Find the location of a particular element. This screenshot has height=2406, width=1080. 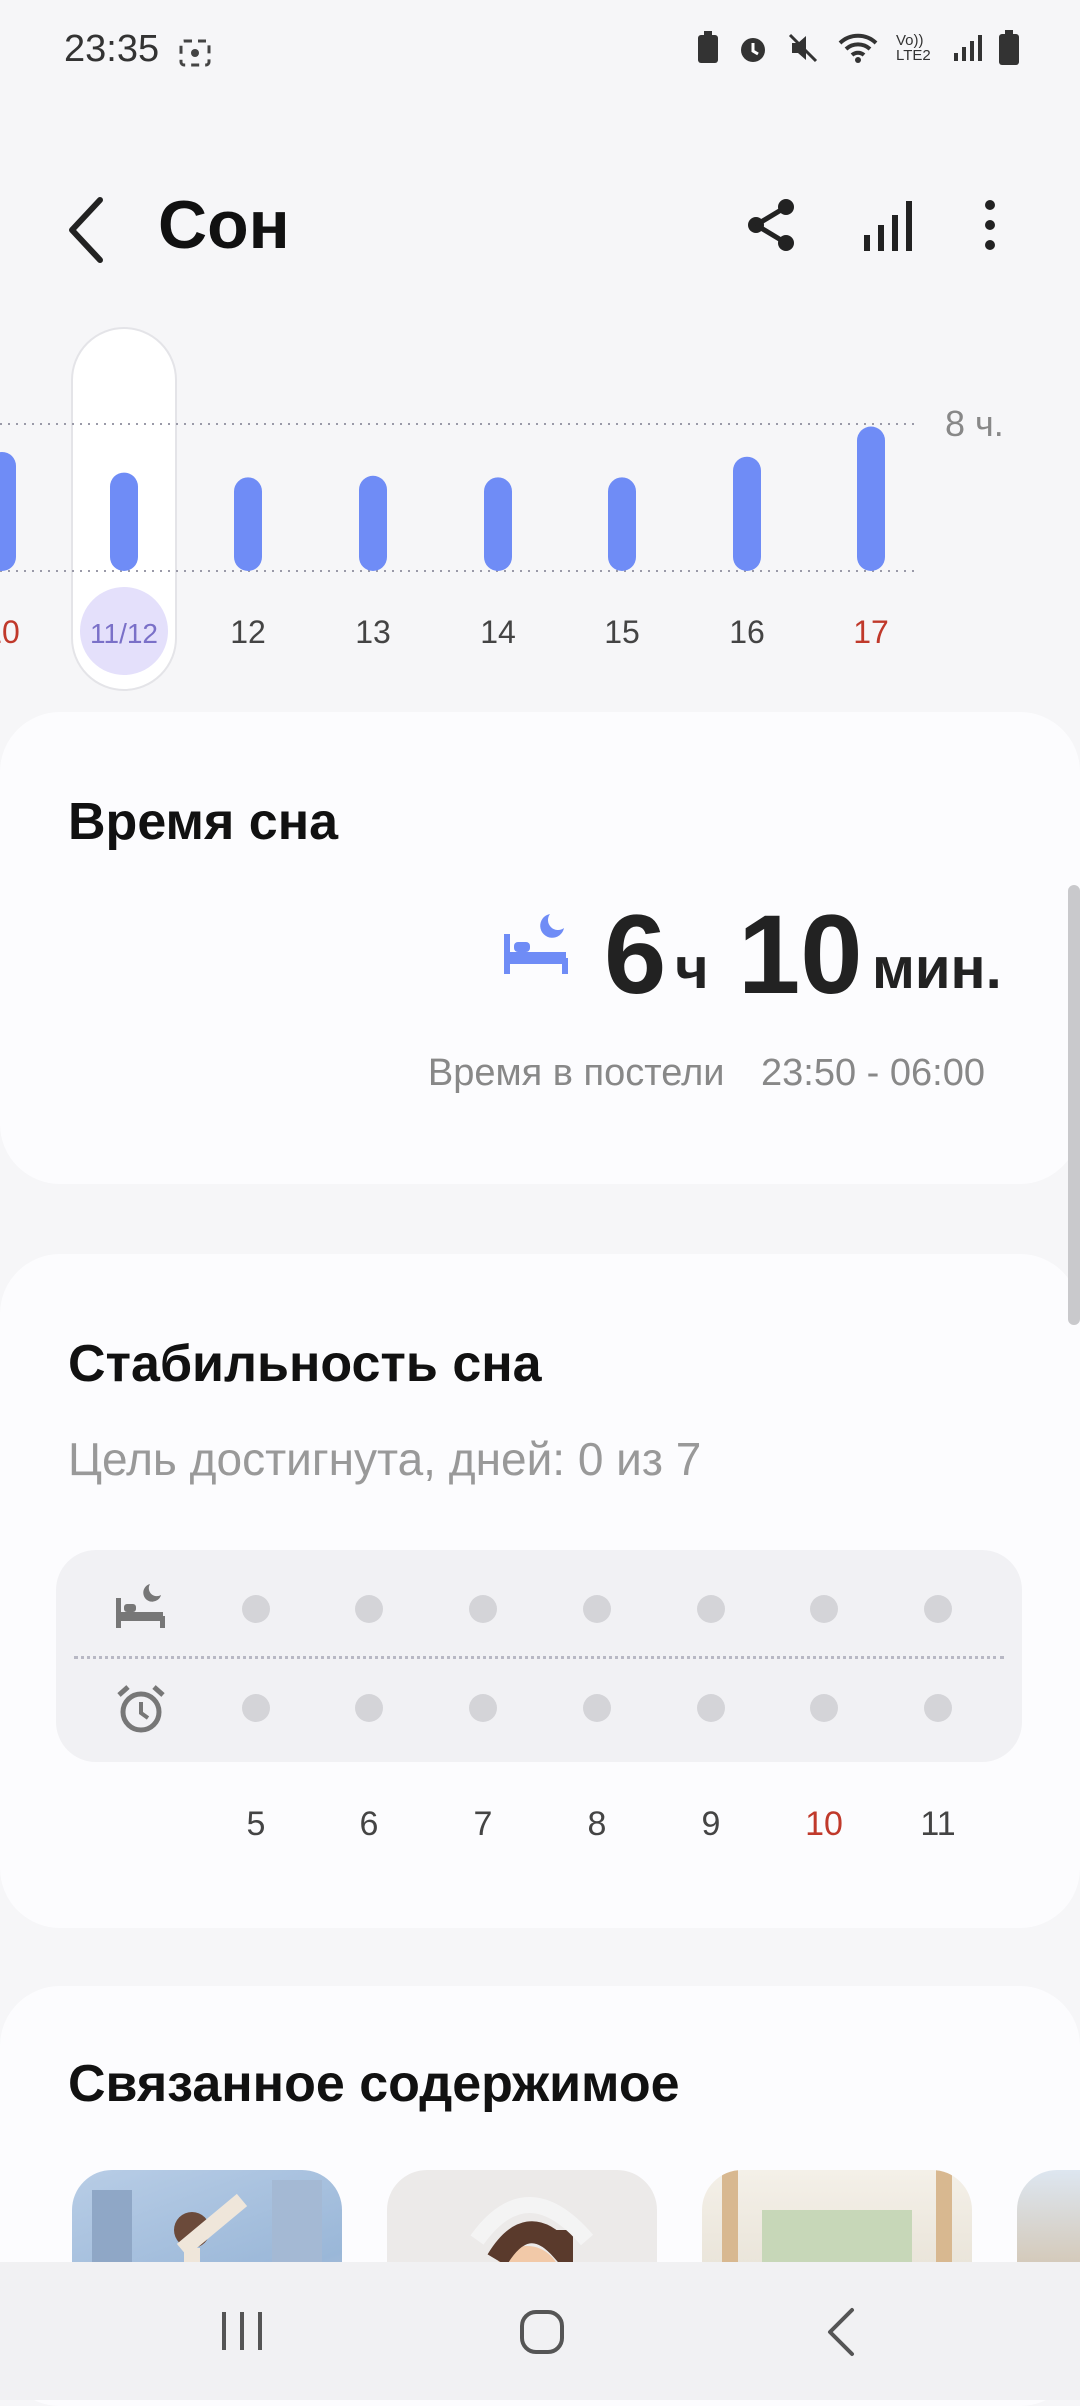

bedtime-range: 23:50 - 06:00 is located at coordinates (873, 1073).